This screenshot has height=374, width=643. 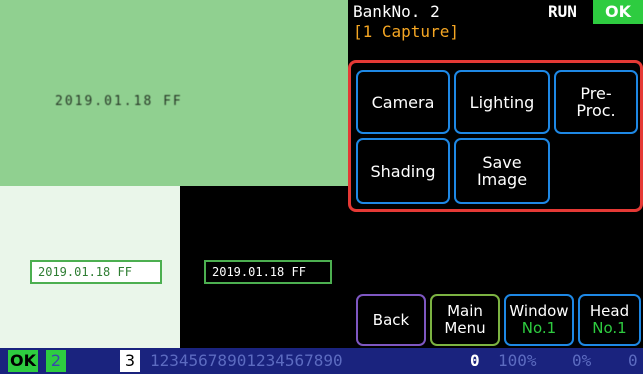 I want to click on camera-button: Camera, so click(x=403, y=102).